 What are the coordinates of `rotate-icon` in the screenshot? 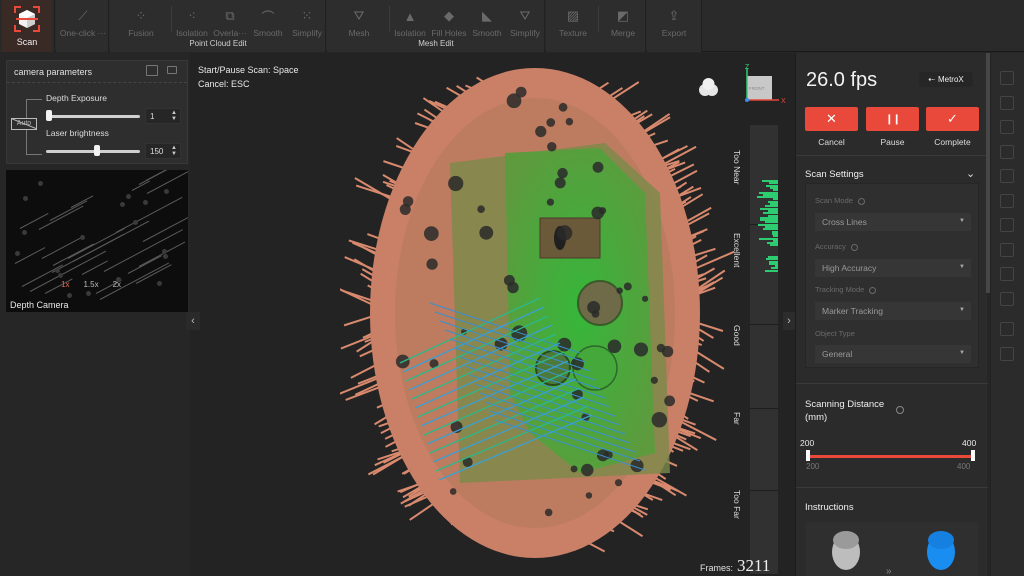 It's located at (1007, 225).